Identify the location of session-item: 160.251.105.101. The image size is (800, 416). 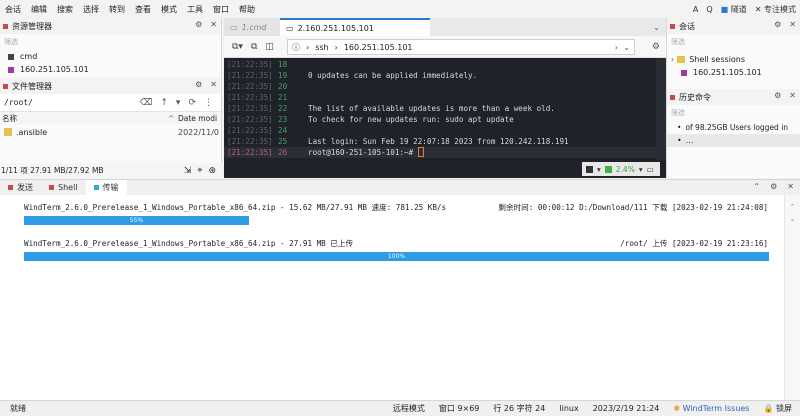
(733, 72).